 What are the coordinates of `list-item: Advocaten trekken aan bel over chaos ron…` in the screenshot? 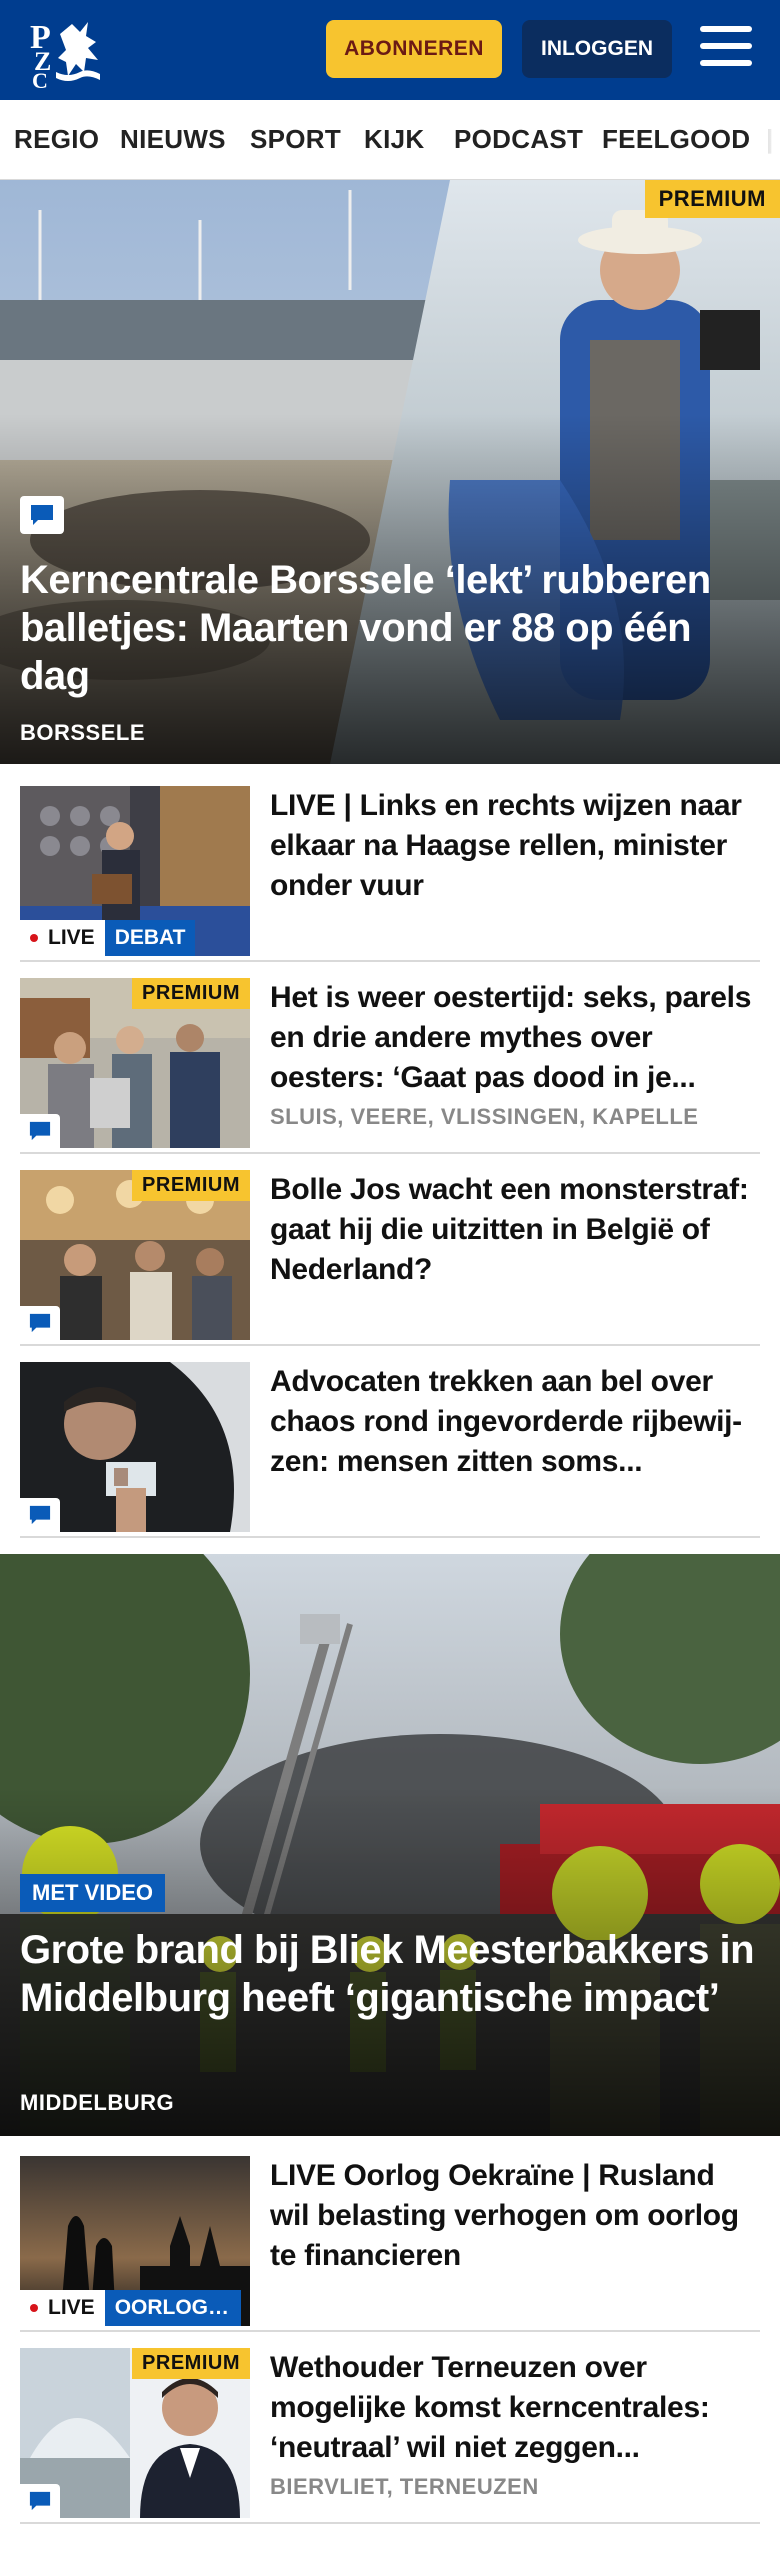 It's located at (390, 1450).